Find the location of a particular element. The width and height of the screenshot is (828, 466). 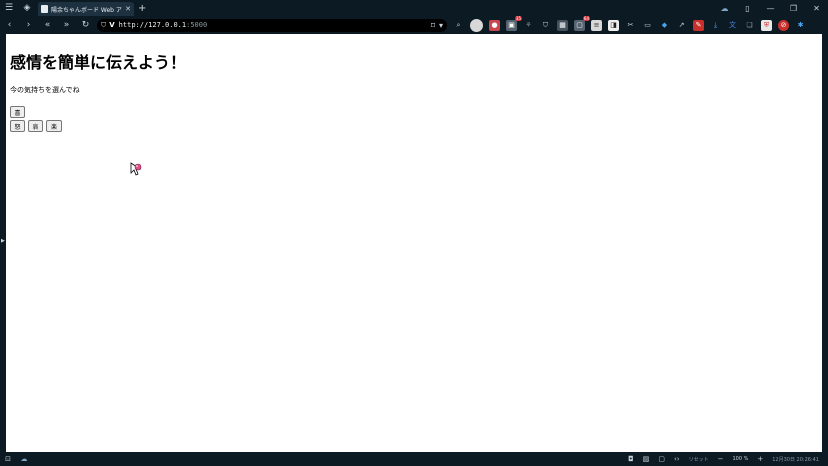

clock: 12月30日 20:26:41 is located at coordinates (795, 459).